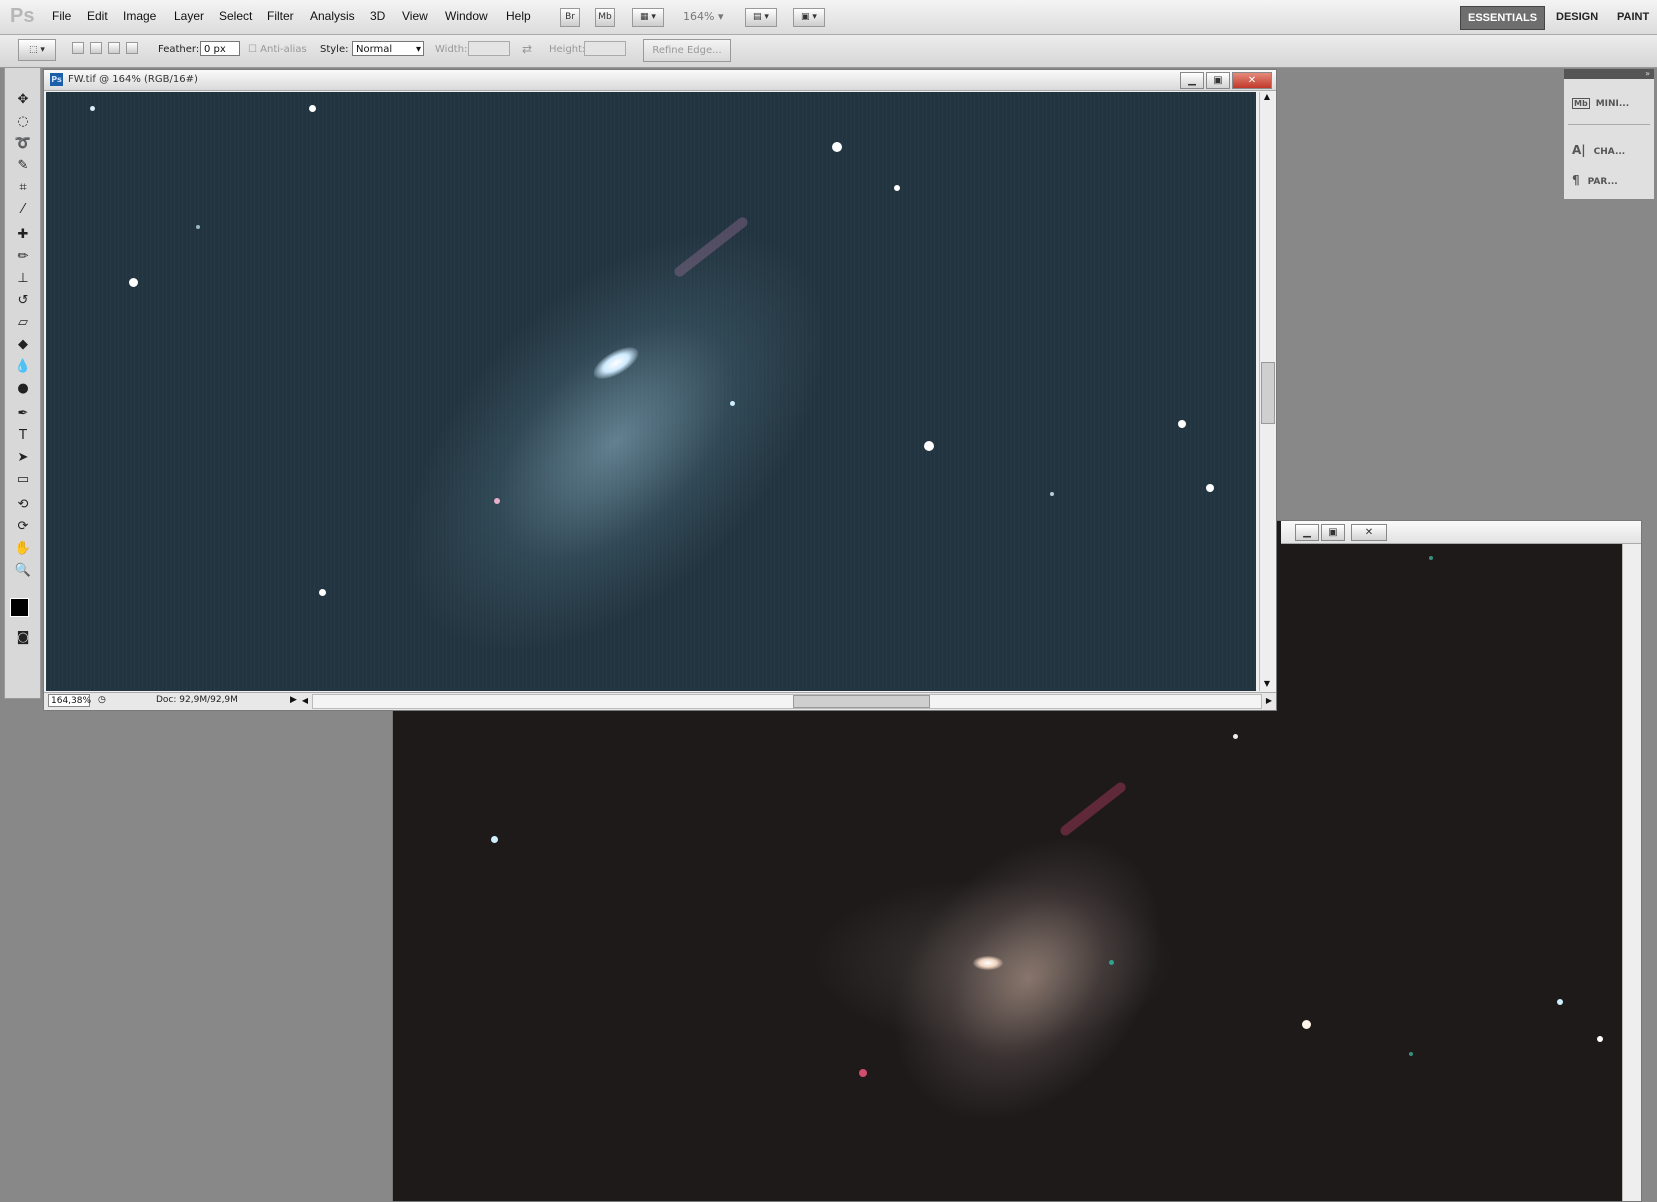 This screenshot has height=1202, width=1657. I want to click on type-tool-icon: T, so click(23, 436).